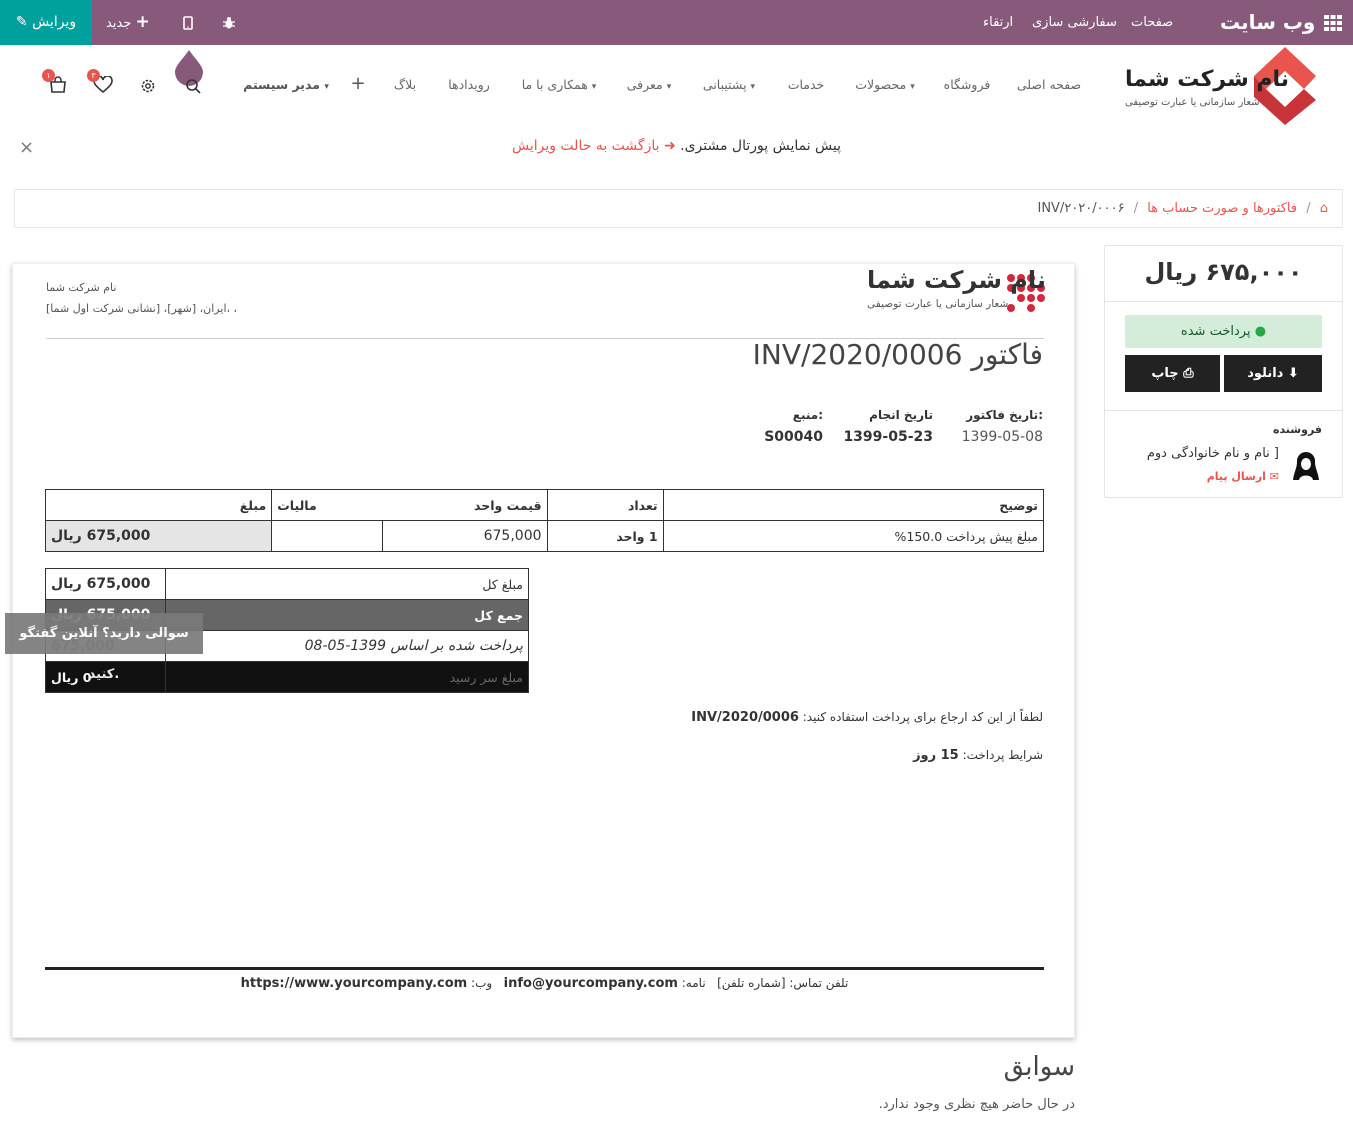 The height and width of the screenshot is (1132, 1353). Describe the element at coordinates (761, 146) in the screenshot. I see `preview-text: پیش نمایش پورتال مشتری.` at that location.